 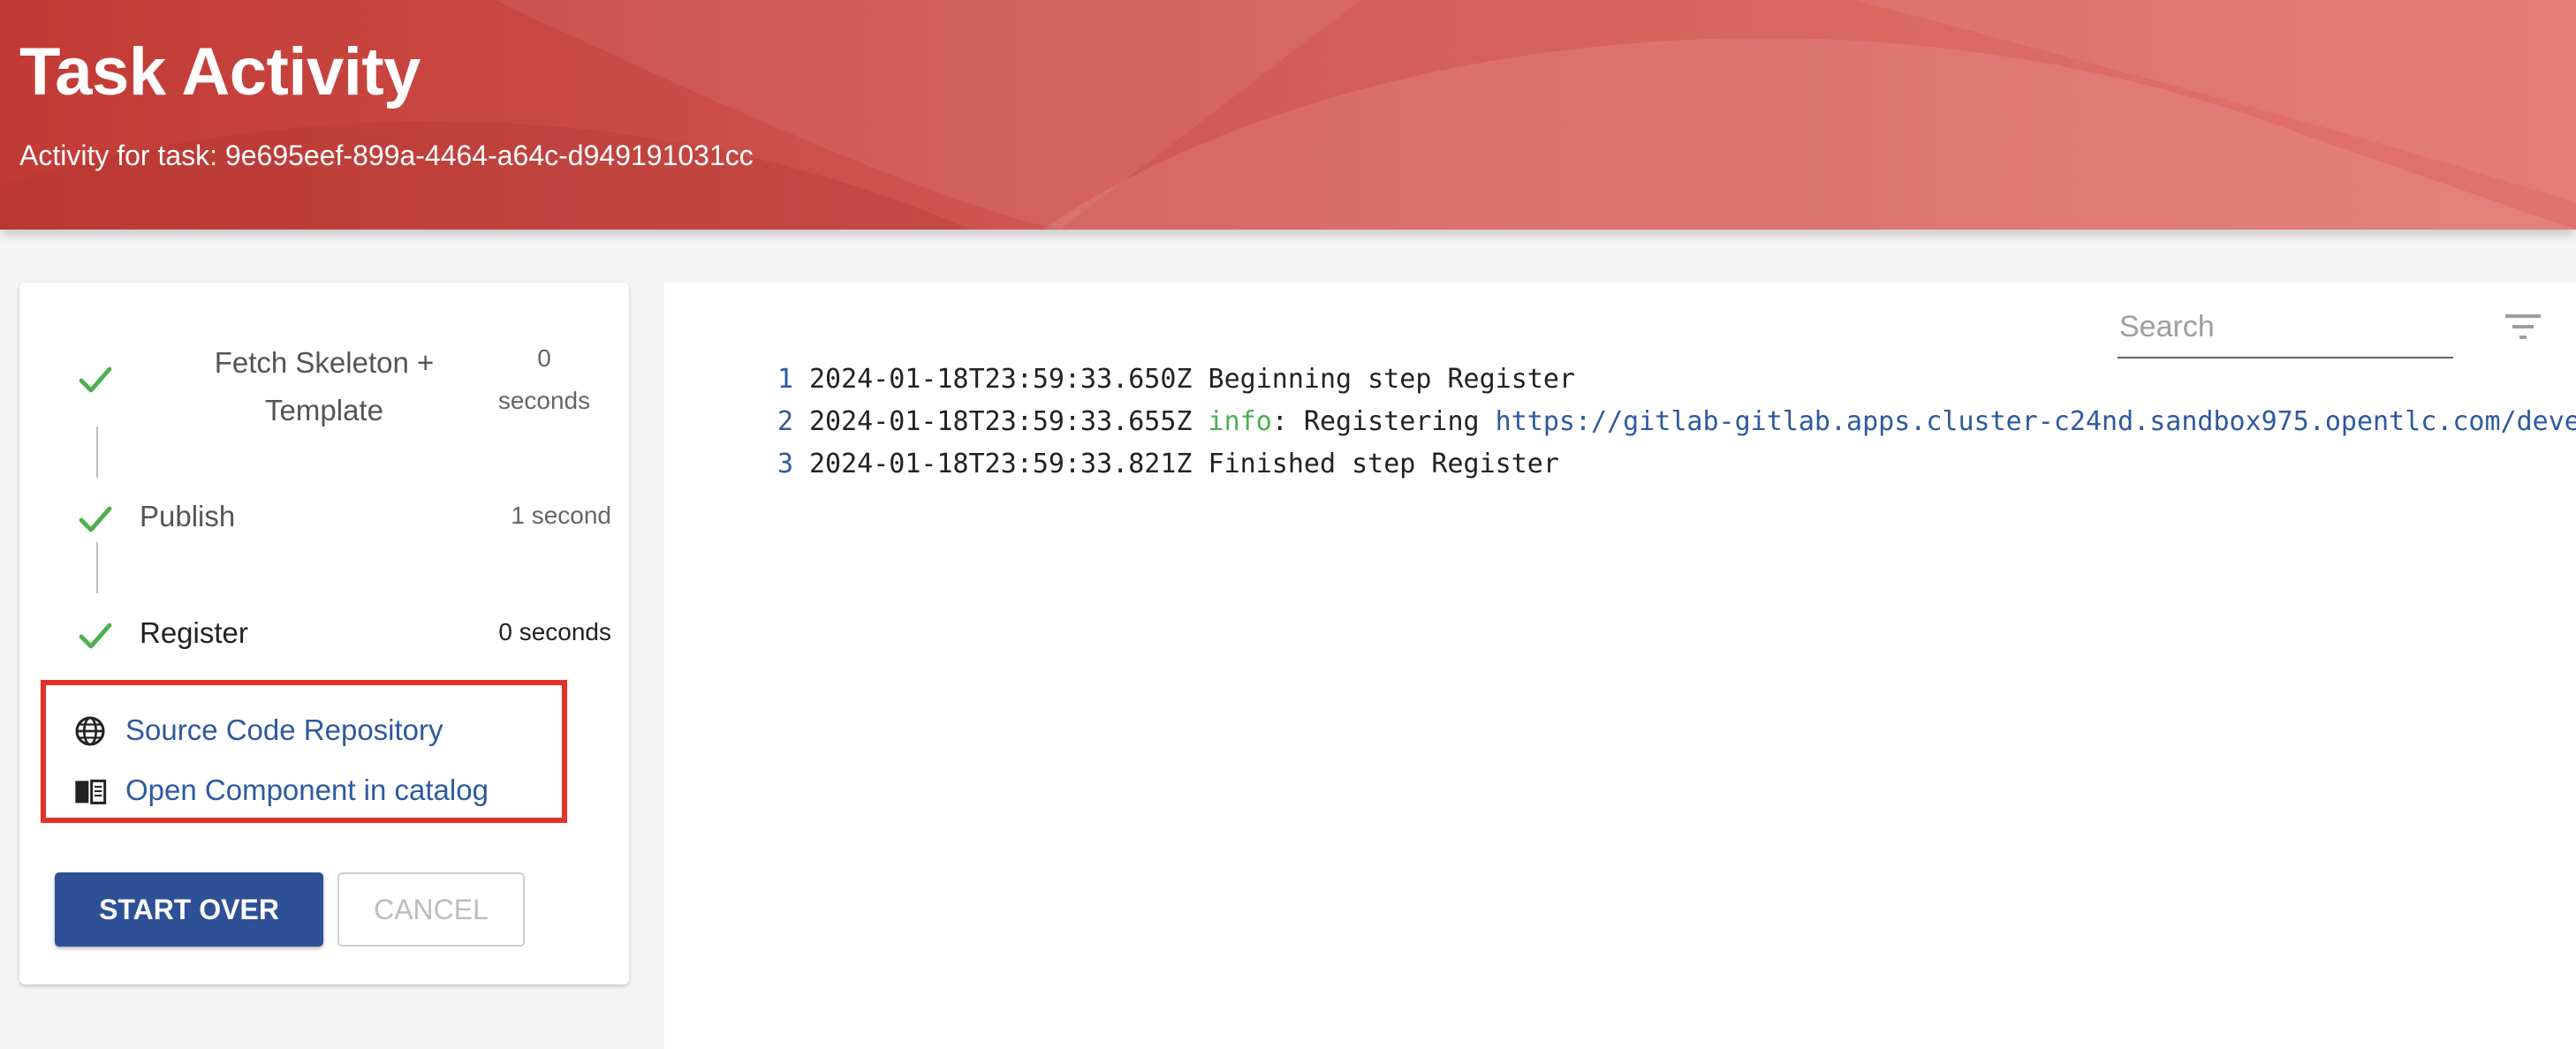 What do you see at coordinates (220, 71) in the screenshot?
I see `page-title: Task Activity` at bounding box center [220, 71].